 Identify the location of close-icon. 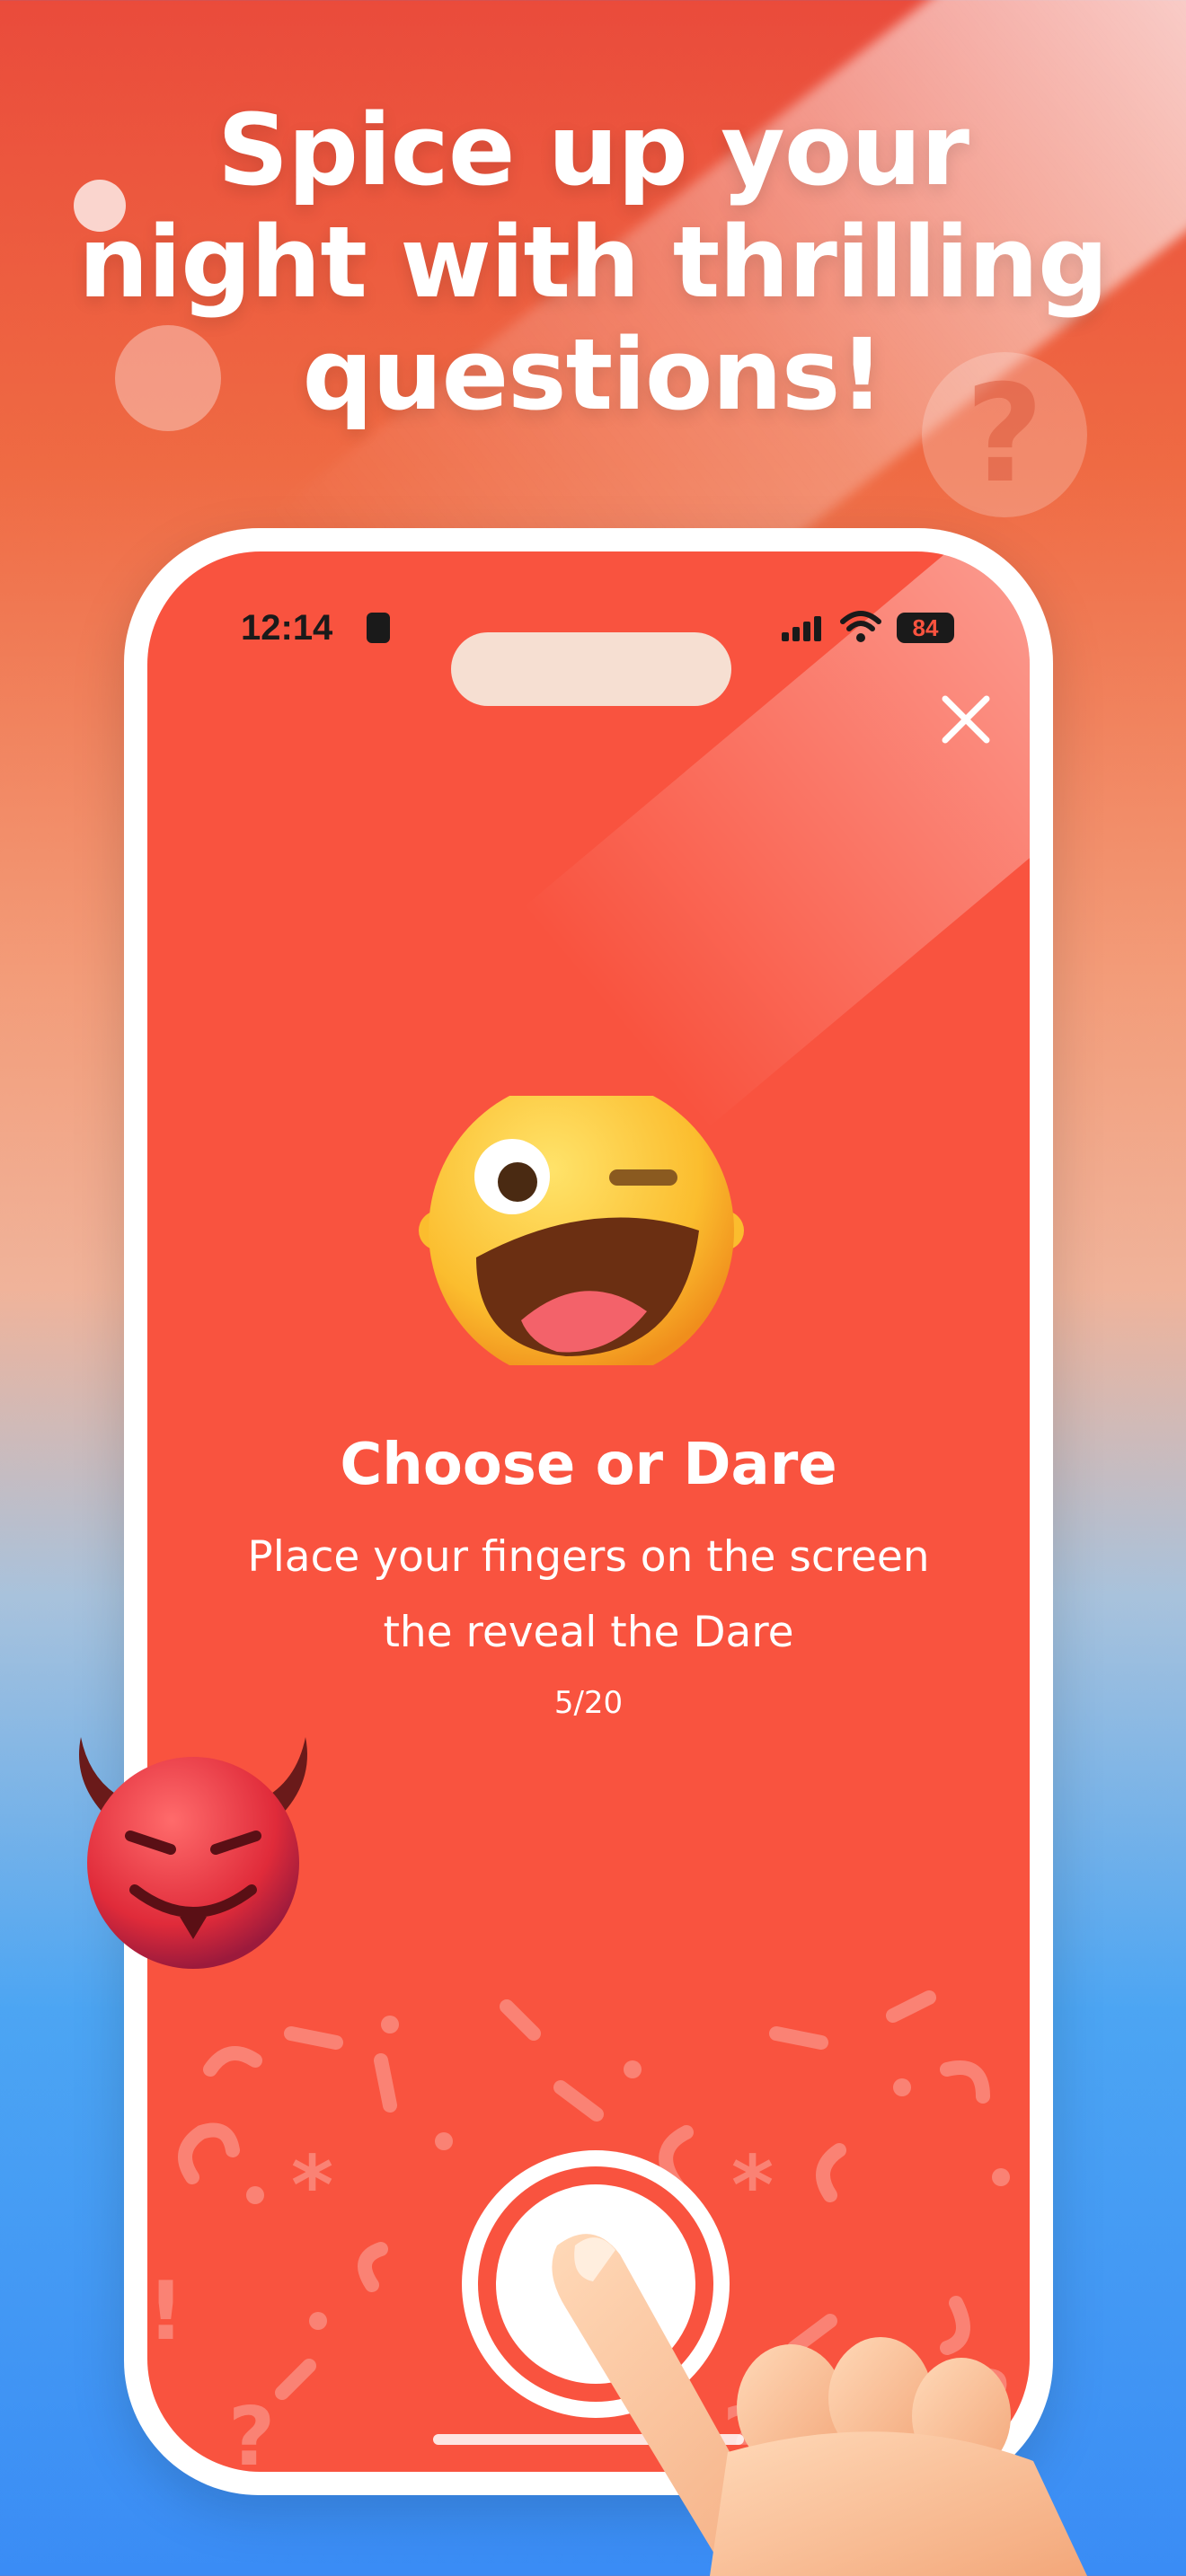
(965, 719).